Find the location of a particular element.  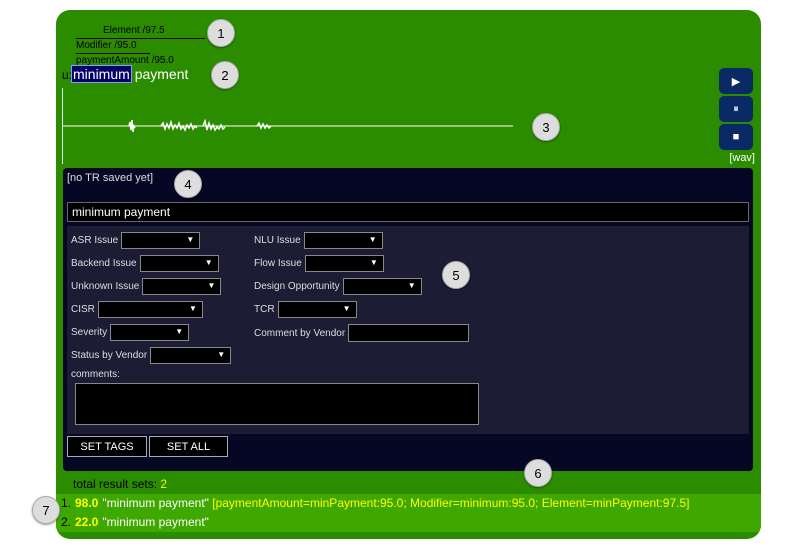

tr-status: [no TR saved yet] is located at coordinates (110, 178).